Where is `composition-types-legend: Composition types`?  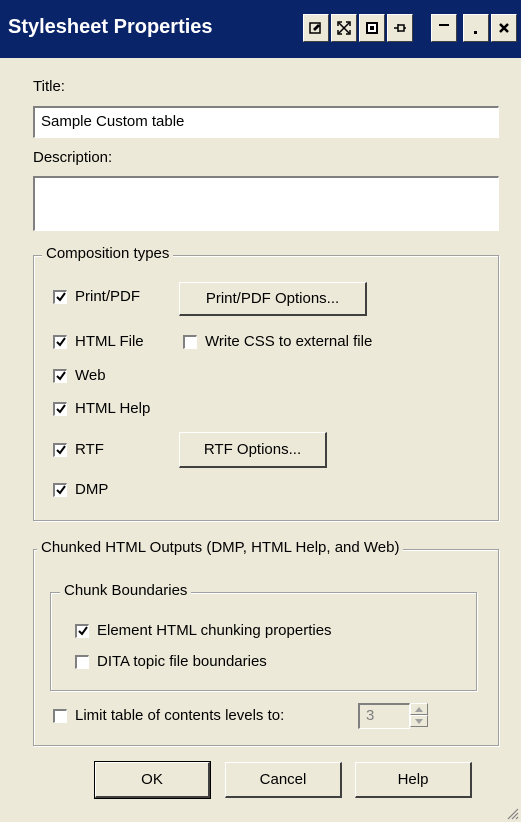 composition-types-legend: Composition types is located at coordinates (108, 253).